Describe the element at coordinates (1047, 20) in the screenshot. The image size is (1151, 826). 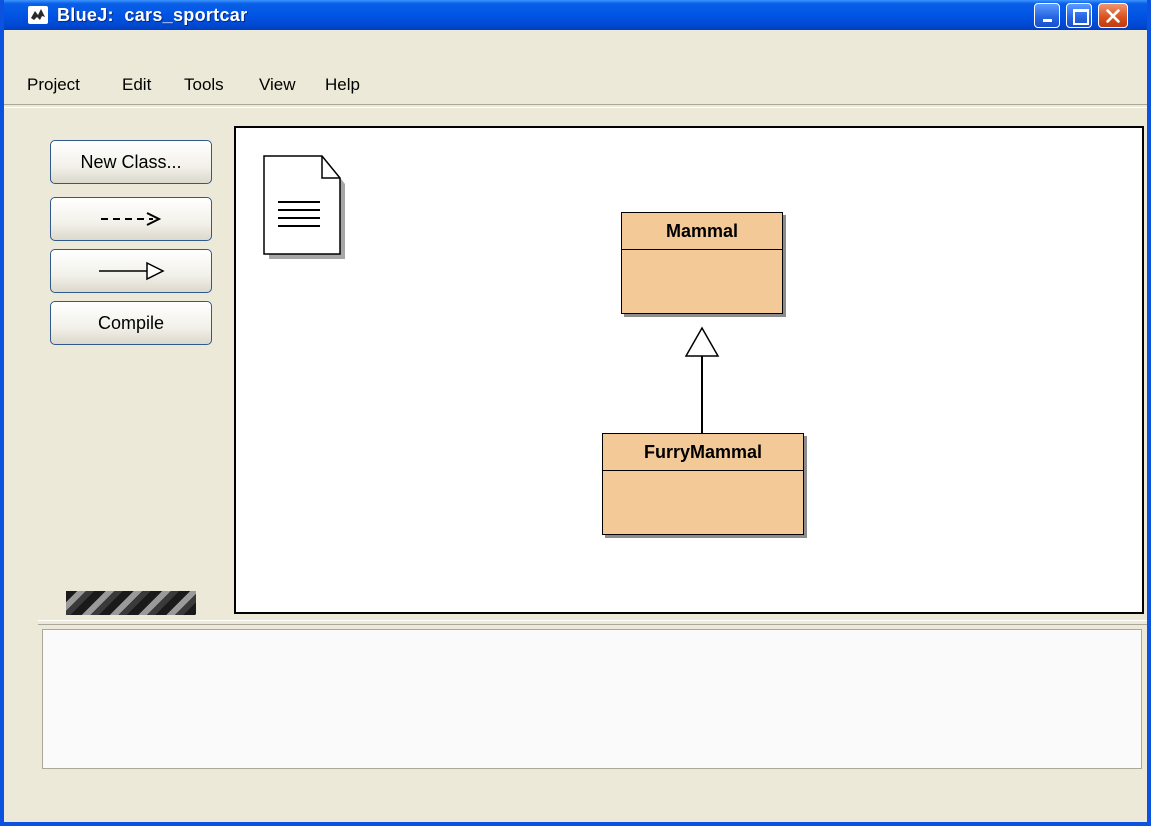
I see `minimize-icon` at that location.